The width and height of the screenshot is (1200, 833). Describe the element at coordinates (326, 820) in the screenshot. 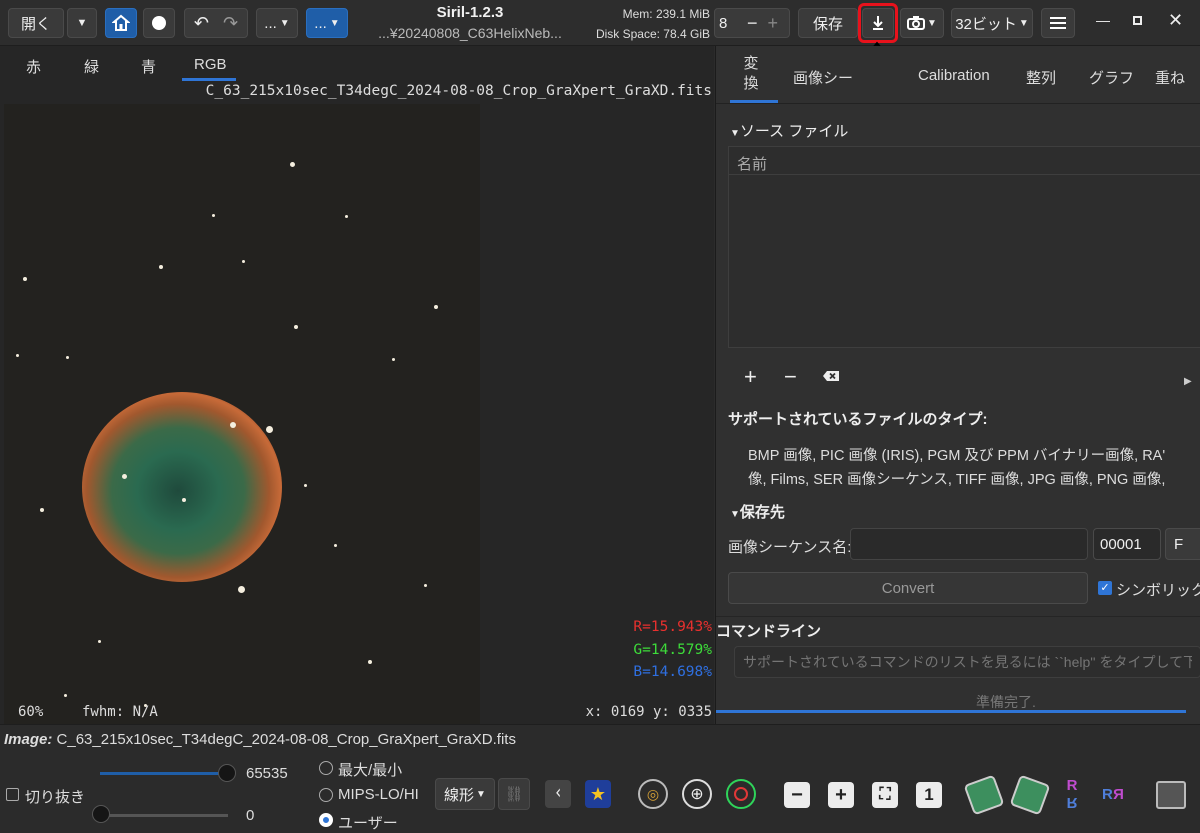

I see `radio-user` at that location.